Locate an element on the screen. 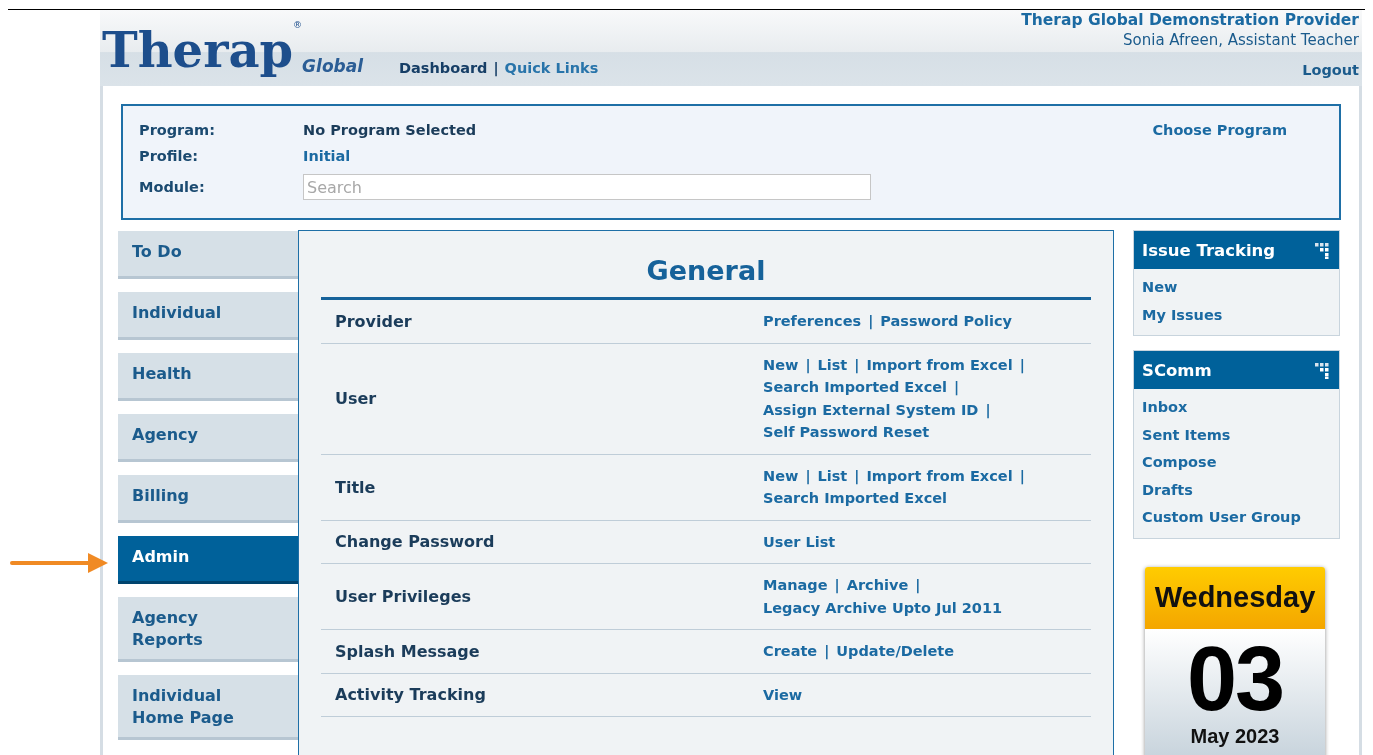 This screenshot has width=1373, height=755. logout-link: Logout is located at coordinates (1330, 70).